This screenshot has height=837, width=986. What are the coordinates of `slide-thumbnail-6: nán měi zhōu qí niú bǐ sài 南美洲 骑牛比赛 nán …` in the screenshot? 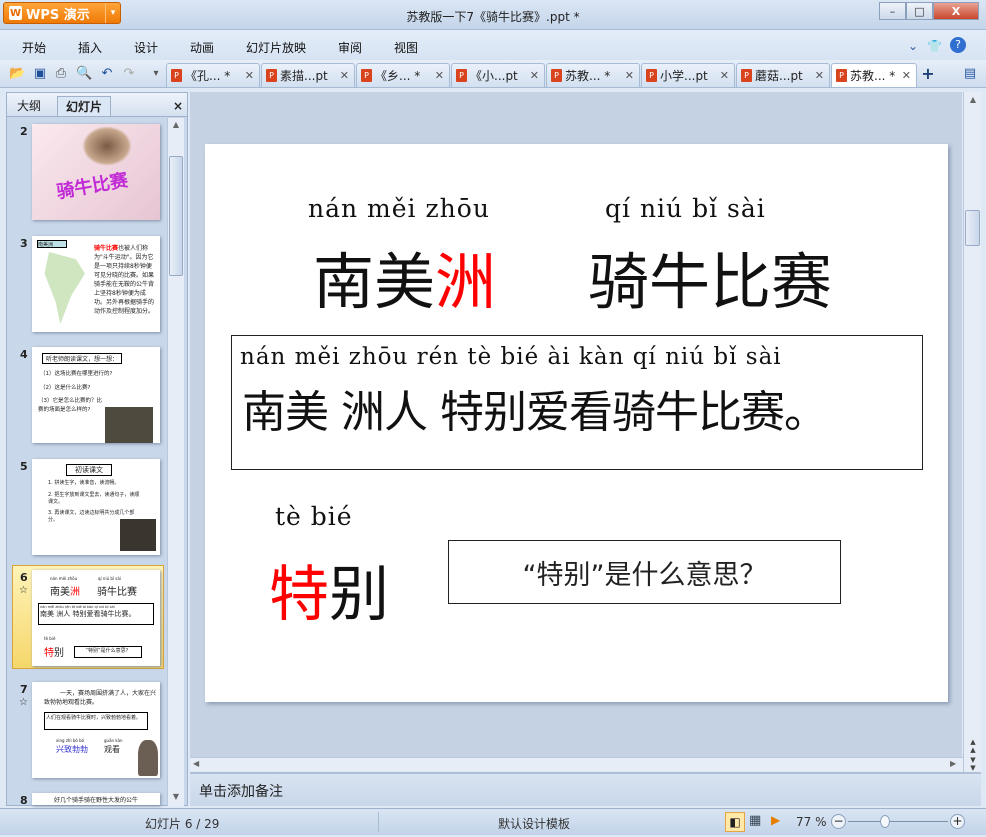 It's located at (96, 618).